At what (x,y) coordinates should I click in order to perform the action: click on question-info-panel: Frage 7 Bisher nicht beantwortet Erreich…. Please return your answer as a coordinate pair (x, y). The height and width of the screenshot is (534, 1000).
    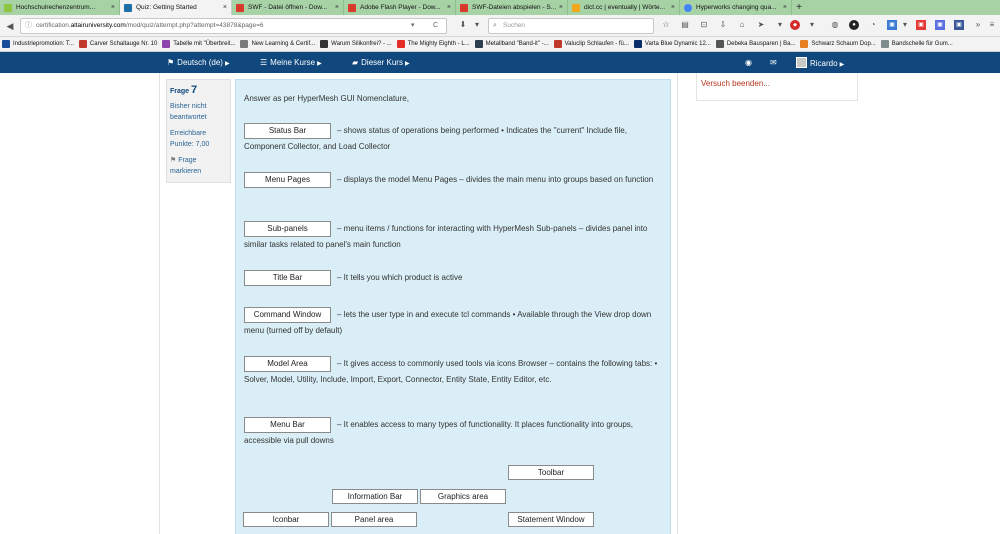
    Looking at the image, I should click on (198, 131).